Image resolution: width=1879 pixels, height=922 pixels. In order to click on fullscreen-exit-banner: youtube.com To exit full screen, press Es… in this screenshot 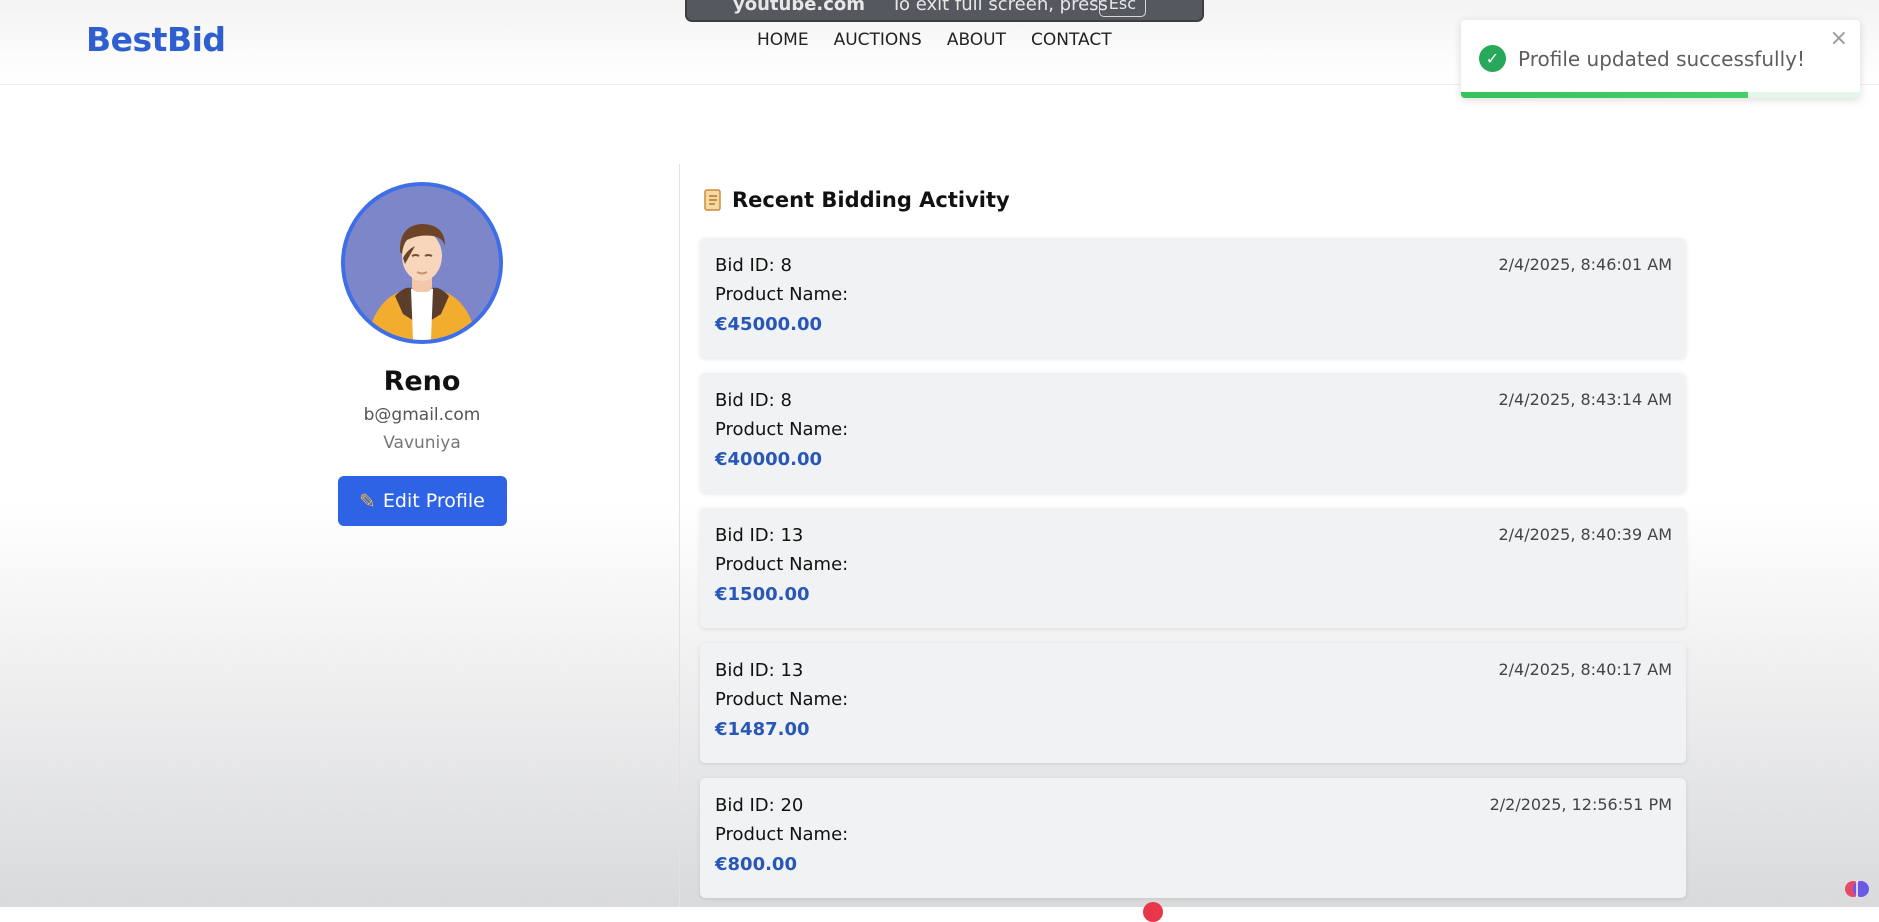, I will do `click(944, 11)`.